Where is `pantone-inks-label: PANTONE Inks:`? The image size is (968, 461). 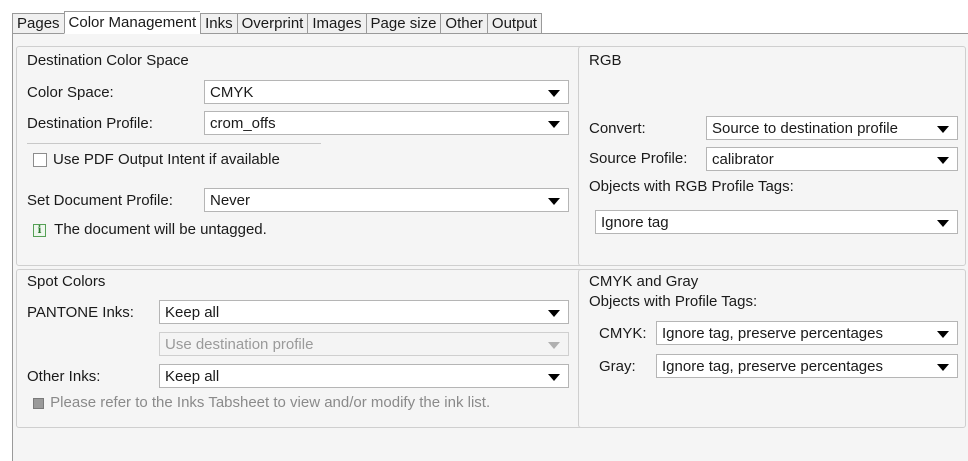
pantone-inks-label: PANTONE Inks: is located at coordinates (80, 312).